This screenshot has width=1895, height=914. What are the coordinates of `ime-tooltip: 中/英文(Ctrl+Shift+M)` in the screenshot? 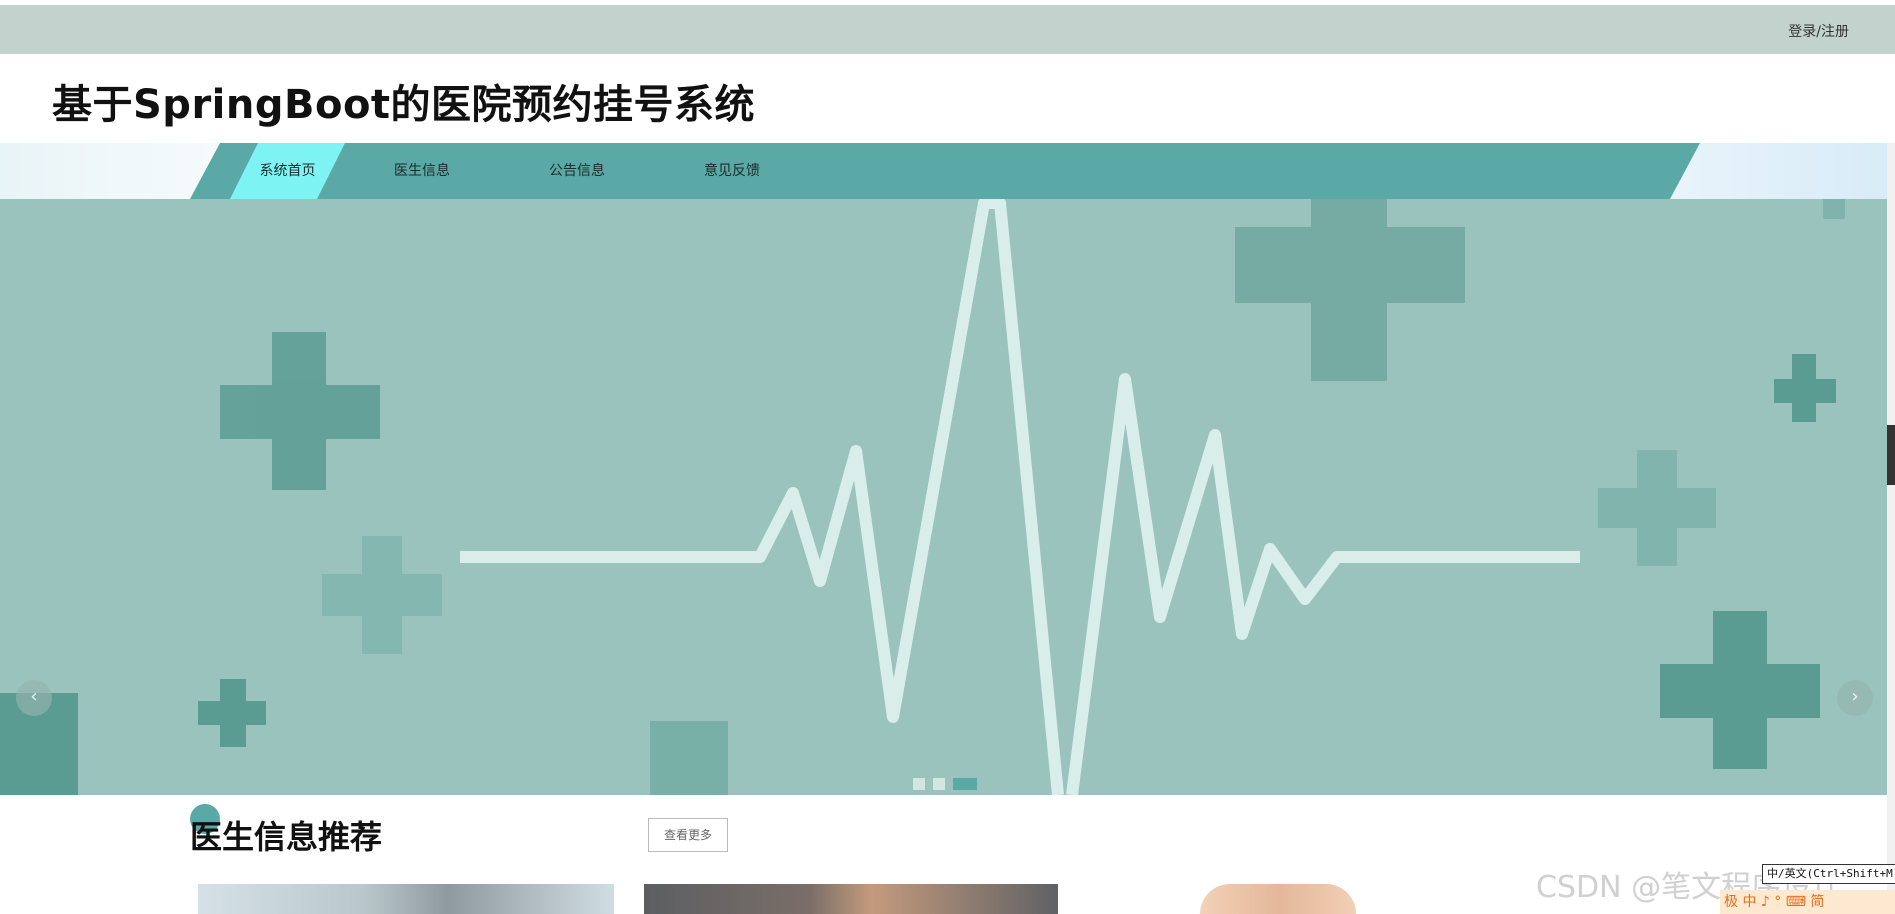 It's located at (1828, 874).